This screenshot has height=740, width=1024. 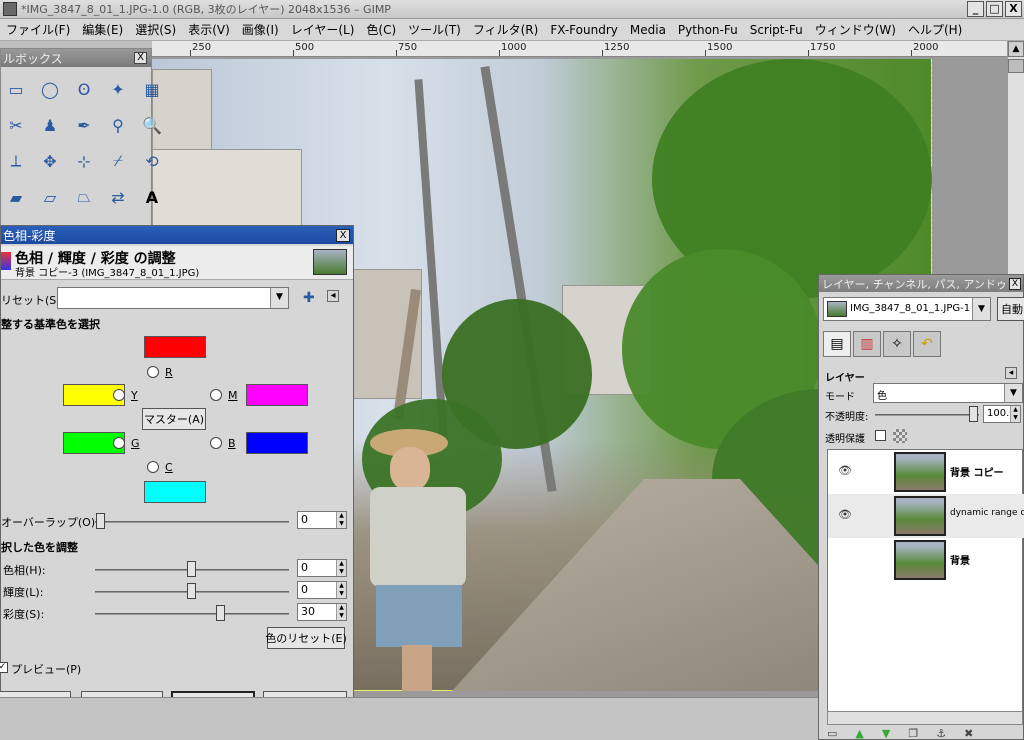 I want to click on preset-combo: ▼, so click(x=173, y=298).